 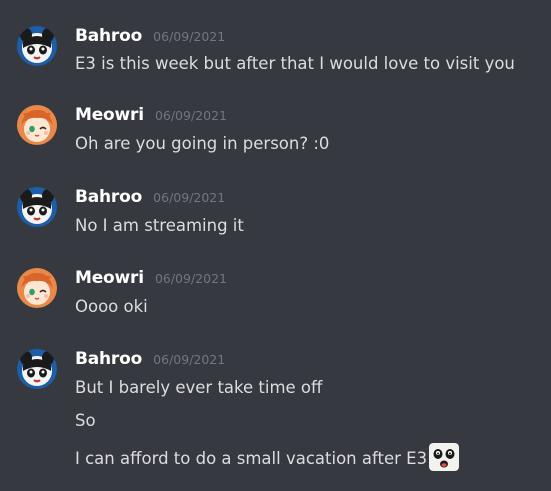 What do you see at coordinates (85, 420) in the screenshot?
I see `message-text: So` at bounding box center [85, 420].